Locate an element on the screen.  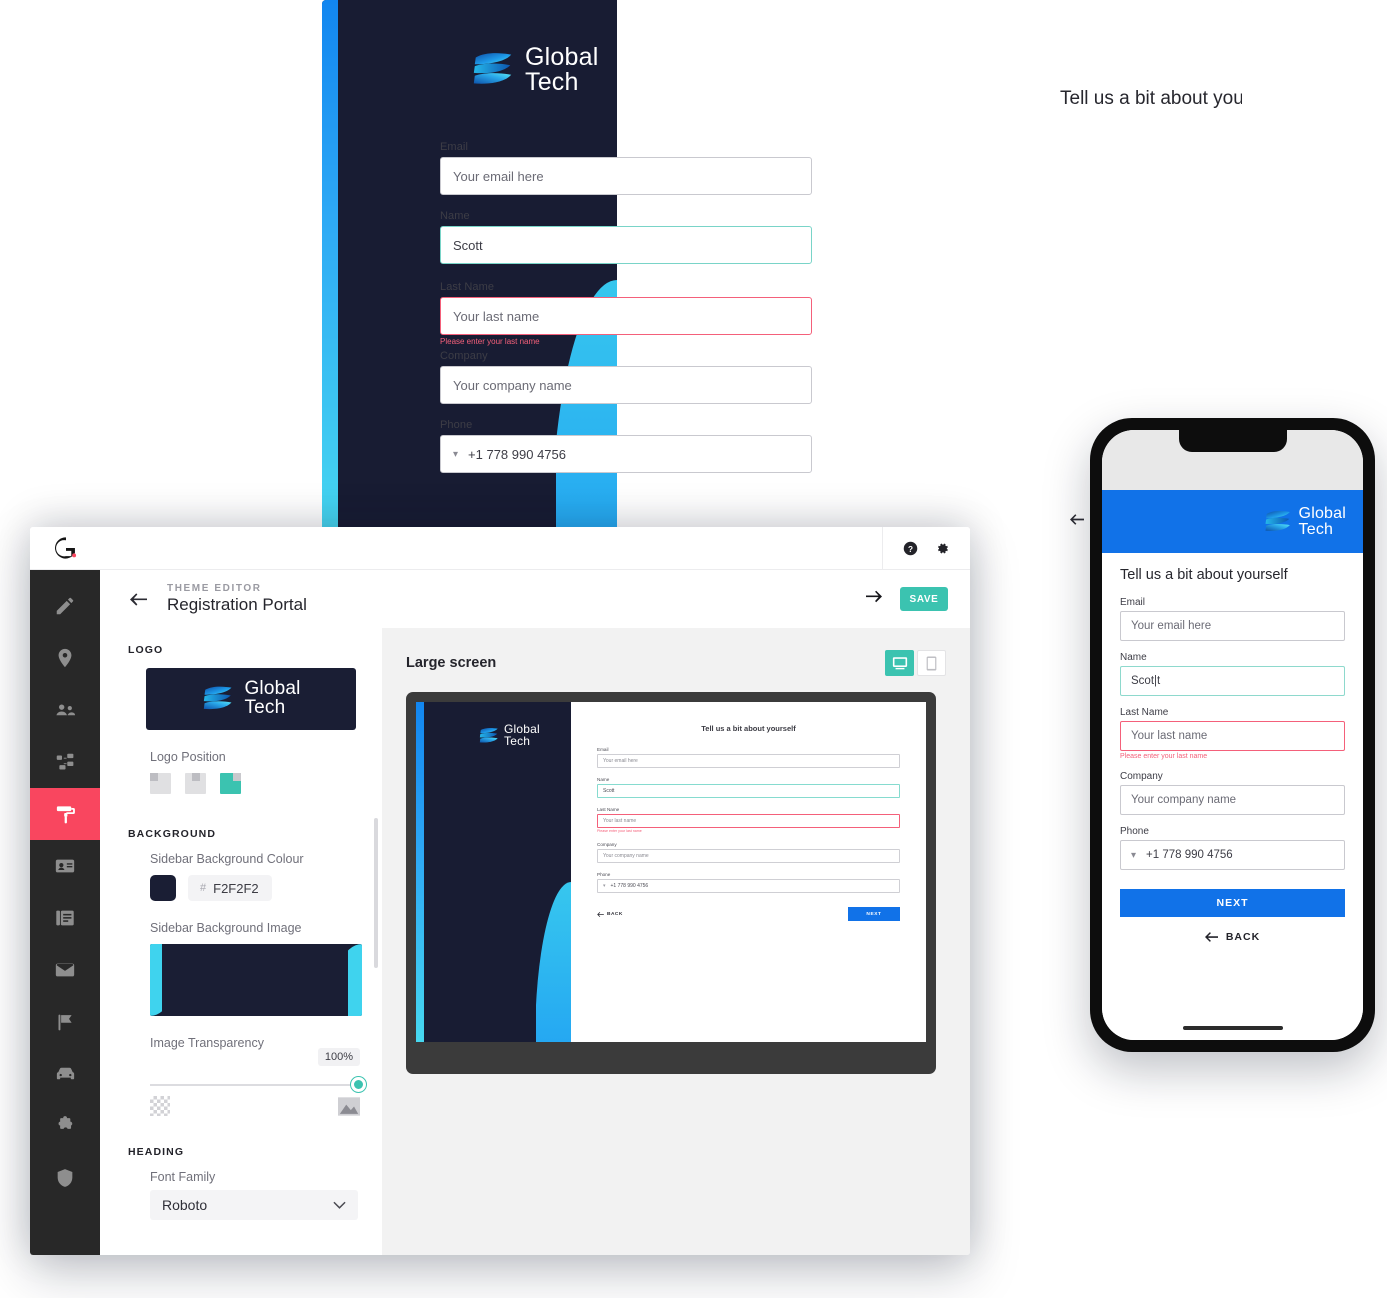
preview-field-company: Company Your company name is located at coordinates (748, 852).